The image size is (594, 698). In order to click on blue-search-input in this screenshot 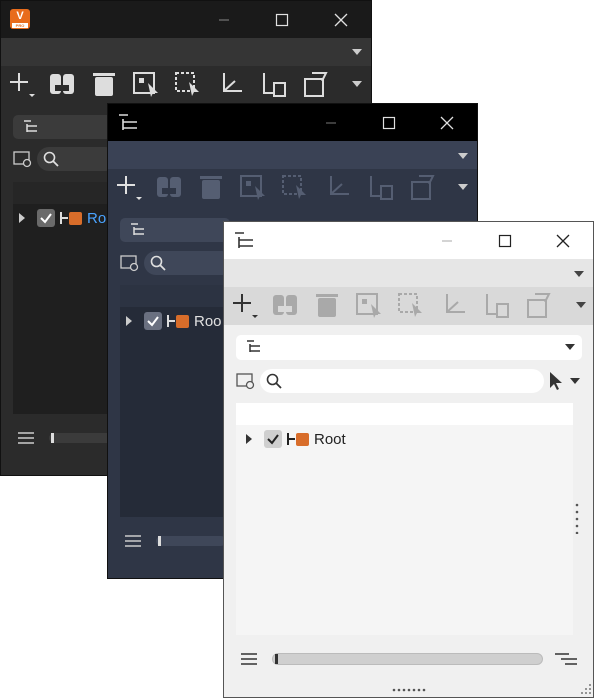, I will do `click(189, 263)`.